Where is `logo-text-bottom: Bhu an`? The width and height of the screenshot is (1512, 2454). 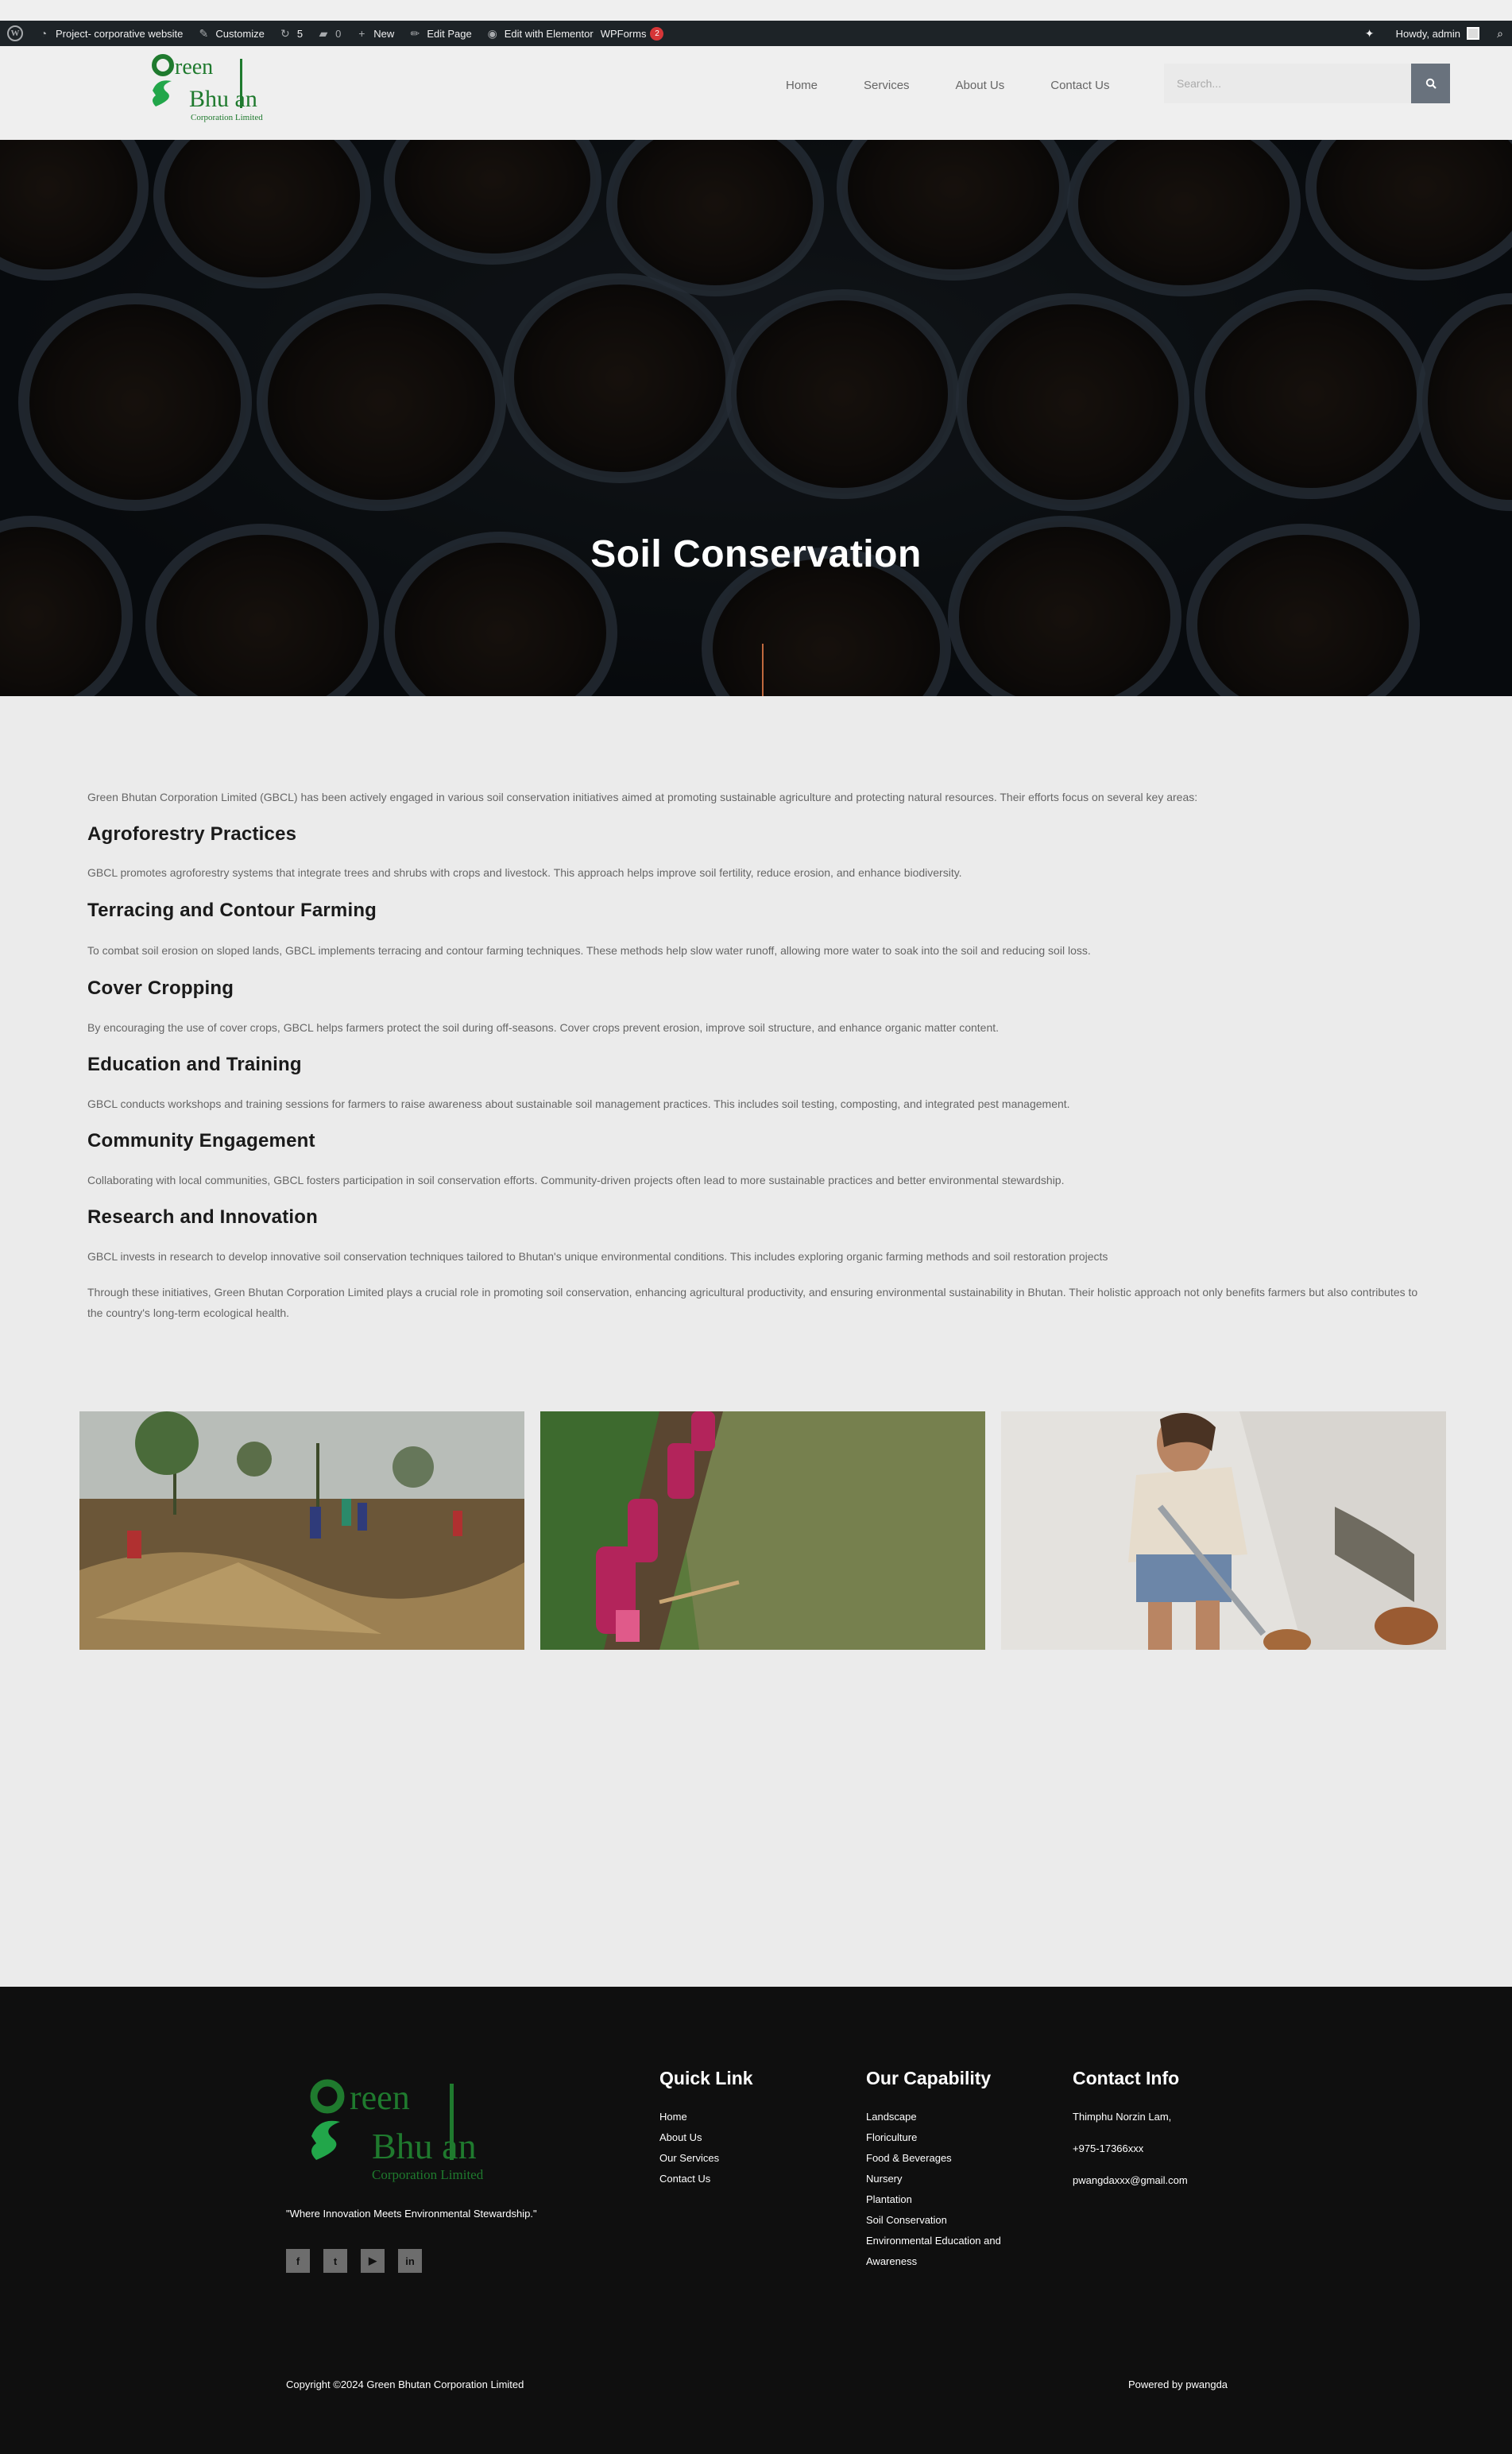
logo-text-bottom: Bhu an is located at coordinates (223, 99).